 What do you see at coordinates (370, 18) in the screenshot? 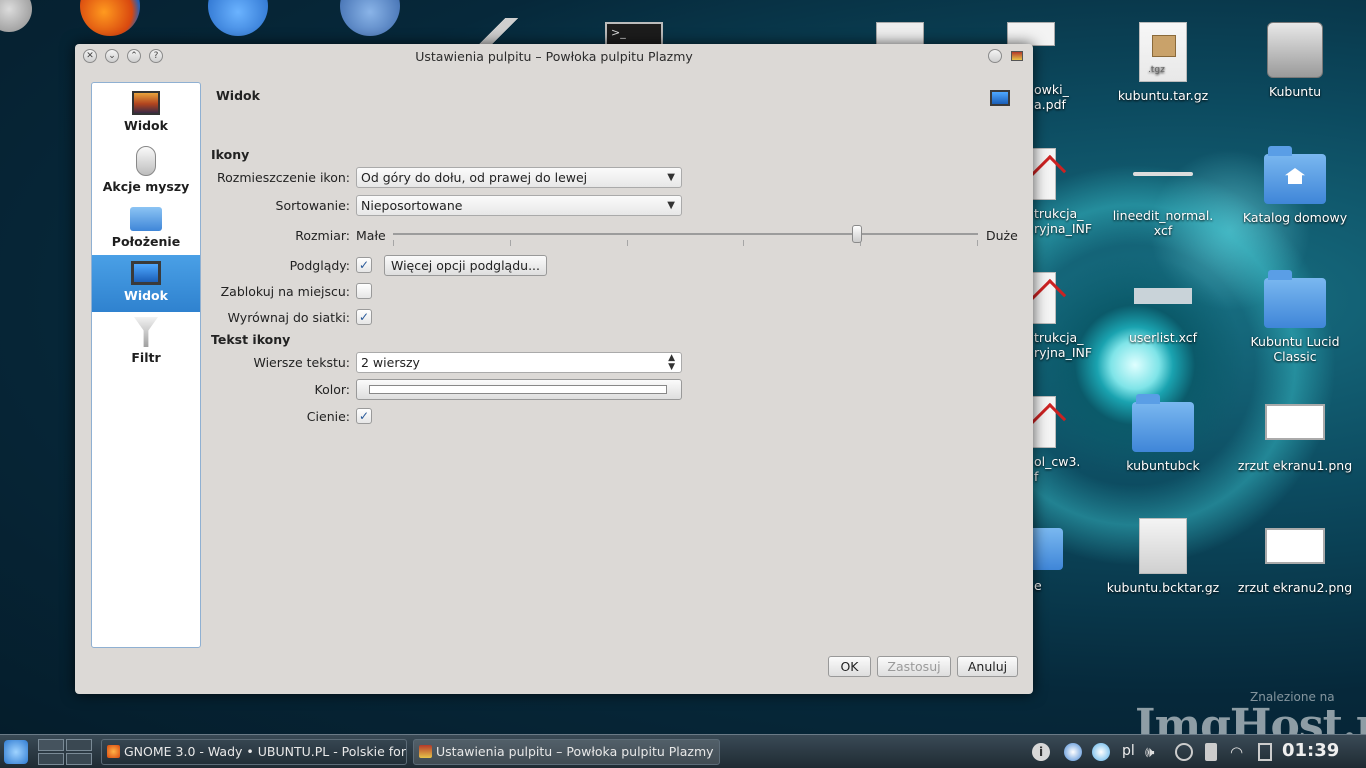
I see `chromium-launcher-icon` at bounding box center [370, 18].